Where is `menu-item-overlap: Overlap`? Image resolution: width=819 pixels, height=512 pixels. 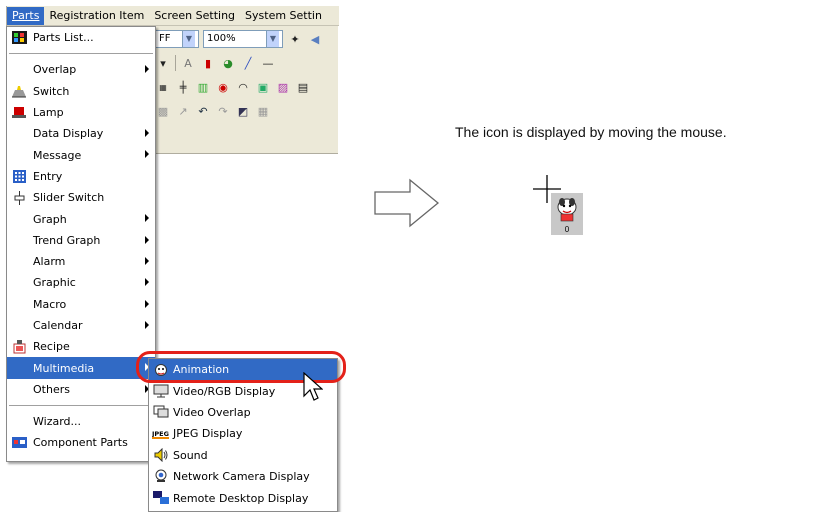
menu-item-overlap: Overlap is located at coordinates (81, 69).